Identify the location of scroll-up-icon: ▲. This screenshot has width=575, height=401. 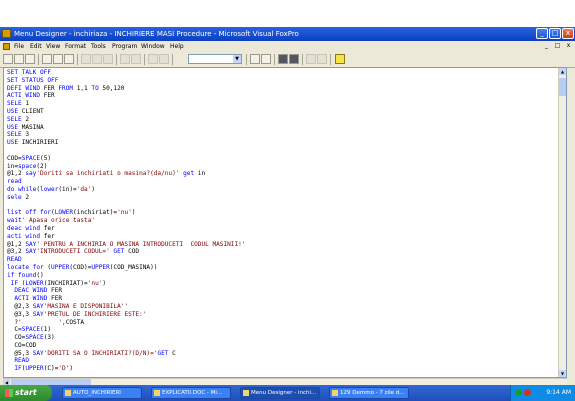
(562, 71).